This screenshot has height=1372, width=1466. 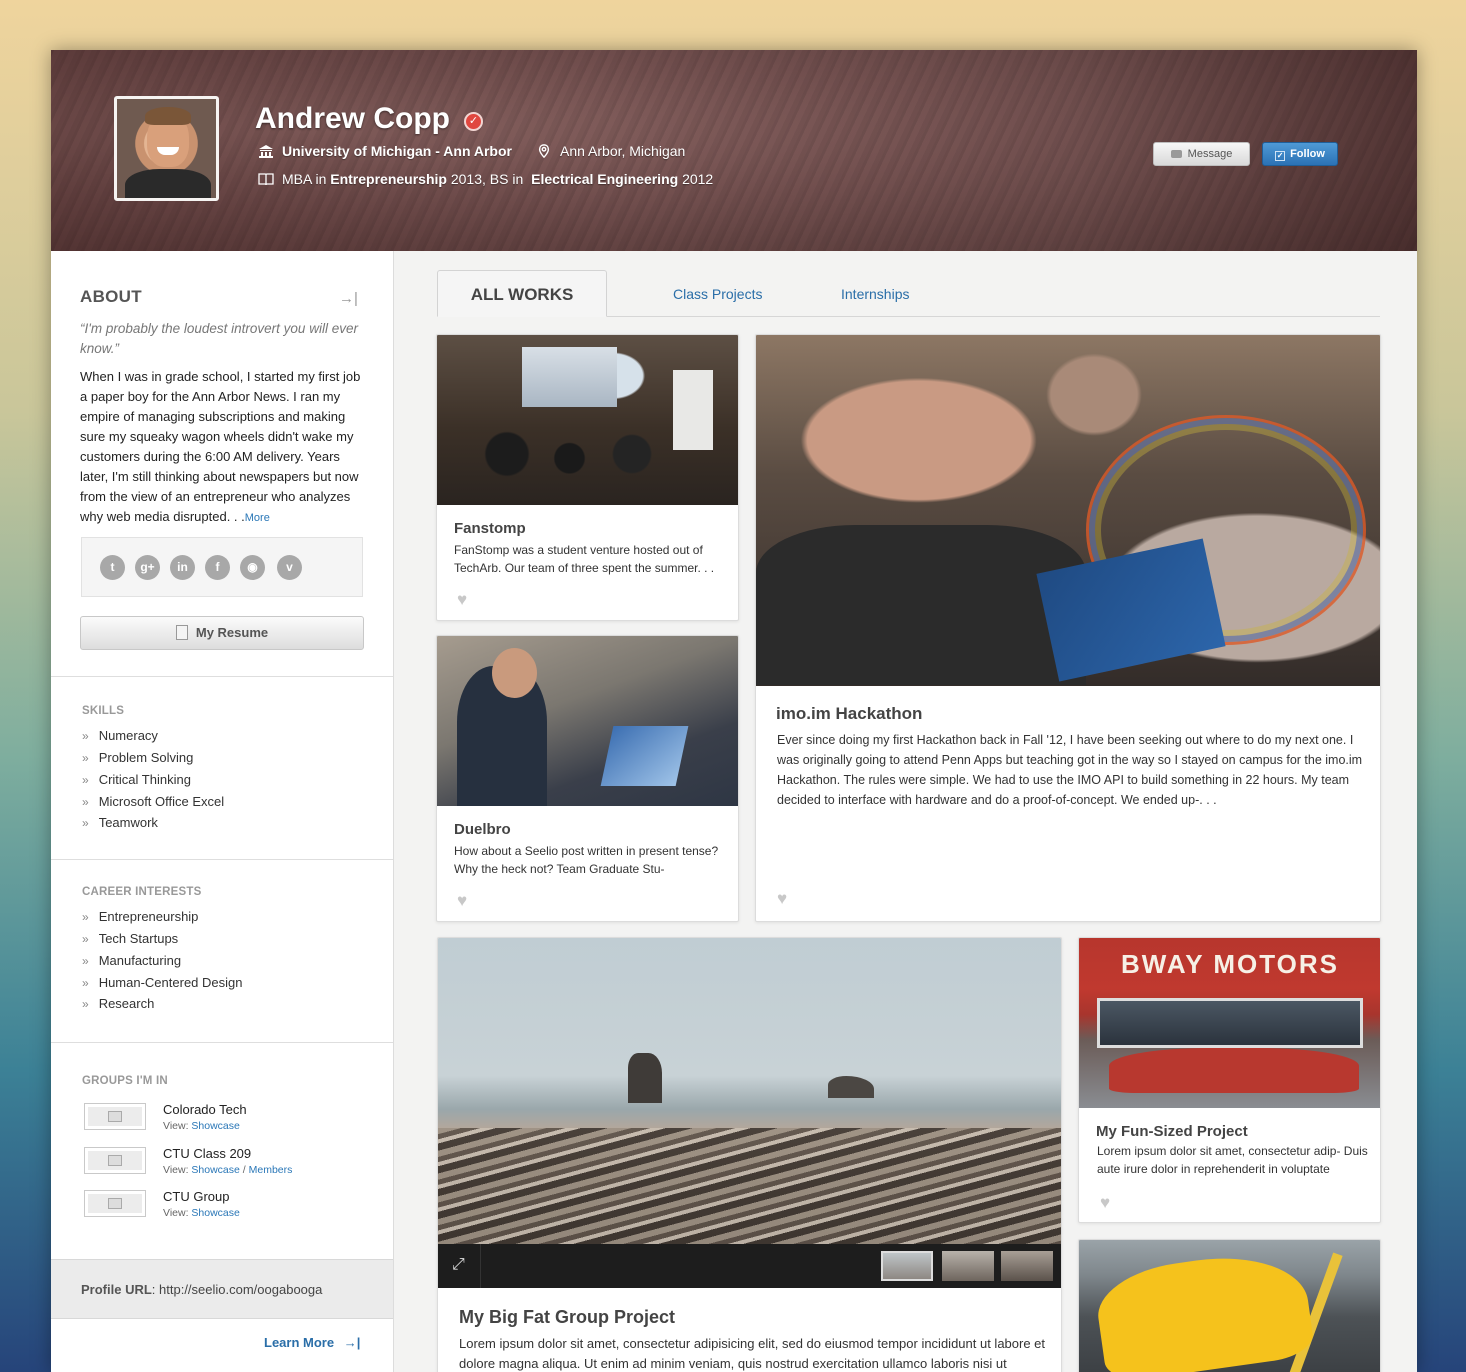 What do you see at coordinates (1172, 1131) in the screenshot?
I see `card-title: My Fun-Sized Project` at bounding box center [1172, 1131].